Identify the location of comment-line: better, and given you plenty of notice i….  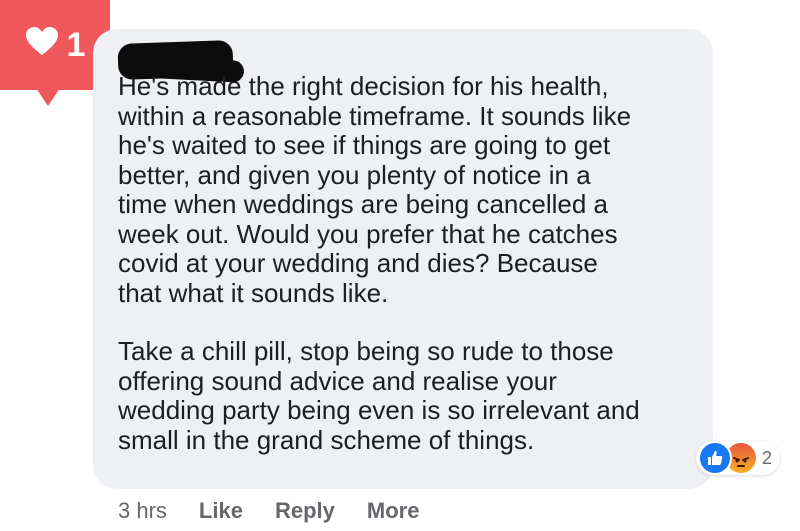
(354, 174).